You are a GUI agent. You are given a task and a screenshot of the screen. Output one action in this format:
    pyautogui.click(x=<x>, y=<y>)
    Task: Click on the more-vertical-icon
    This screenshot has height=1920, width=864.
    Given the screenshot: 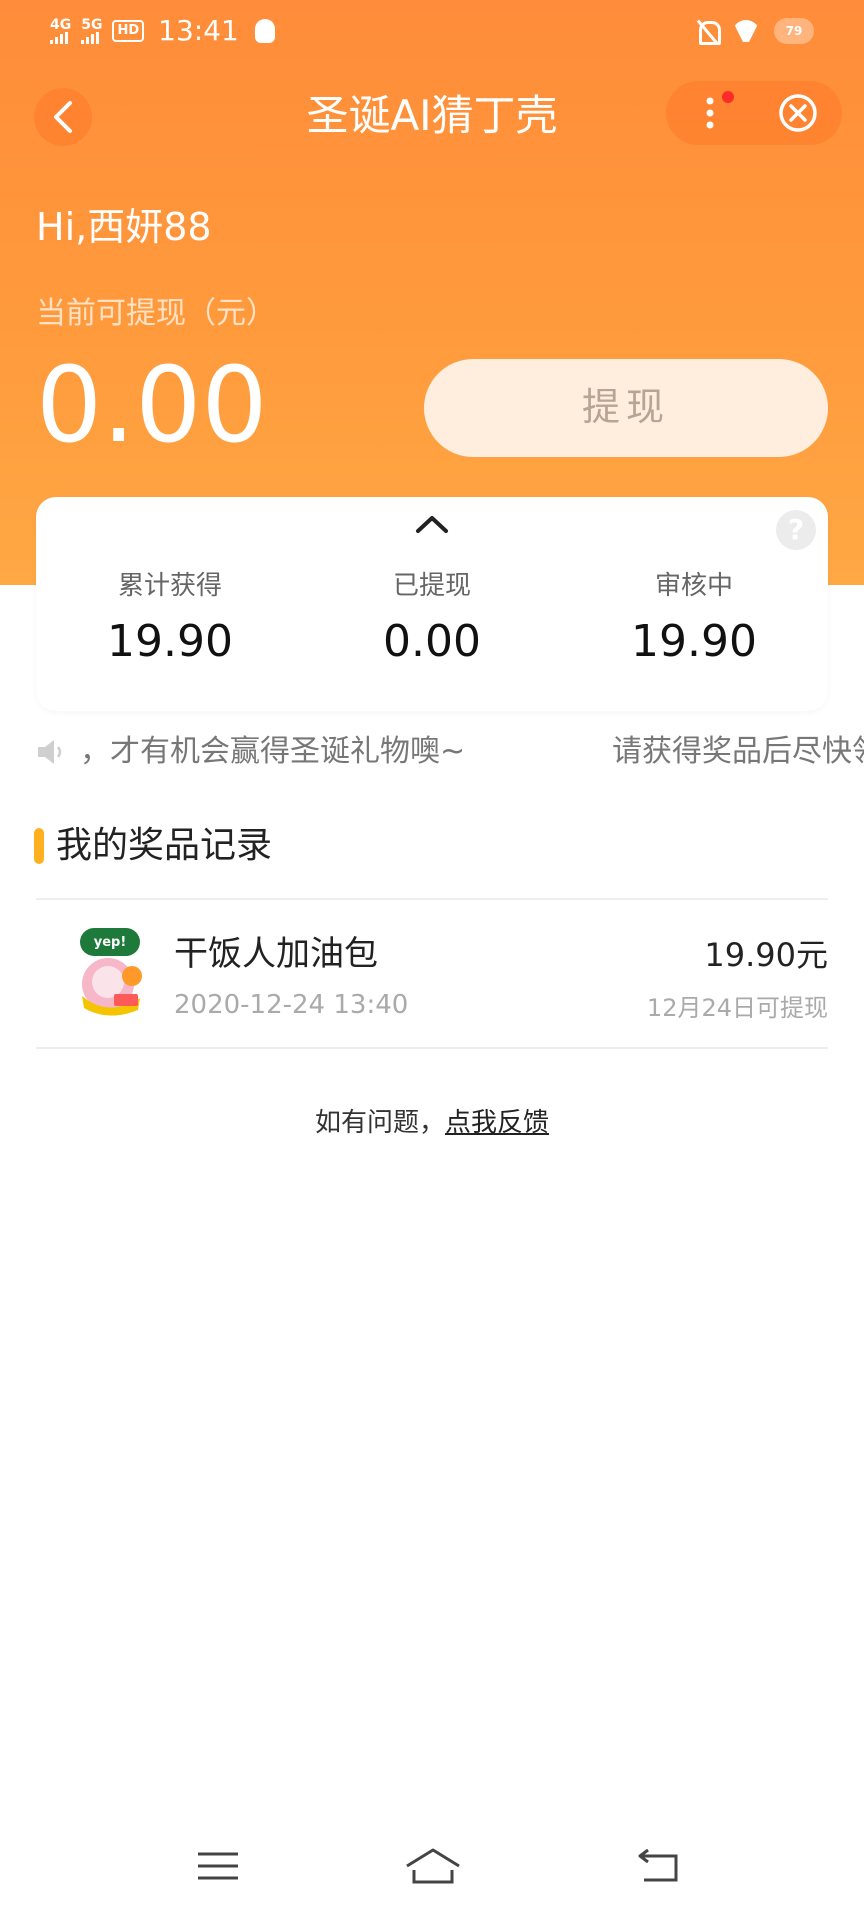 What is the action you would take?
    pyautogui.click(x=710, y=113)
    